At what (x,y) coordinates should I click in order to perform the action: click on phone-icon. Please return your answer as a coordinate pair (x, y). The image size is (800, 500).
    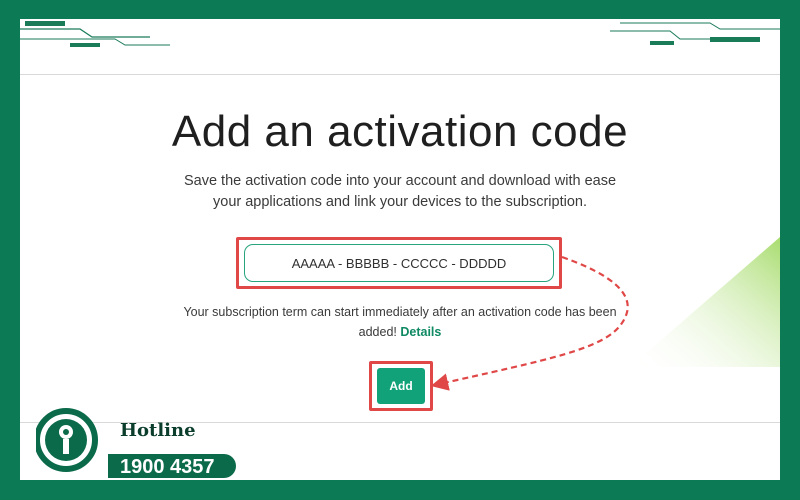
    Looking at the image, I should click on (67, 440).